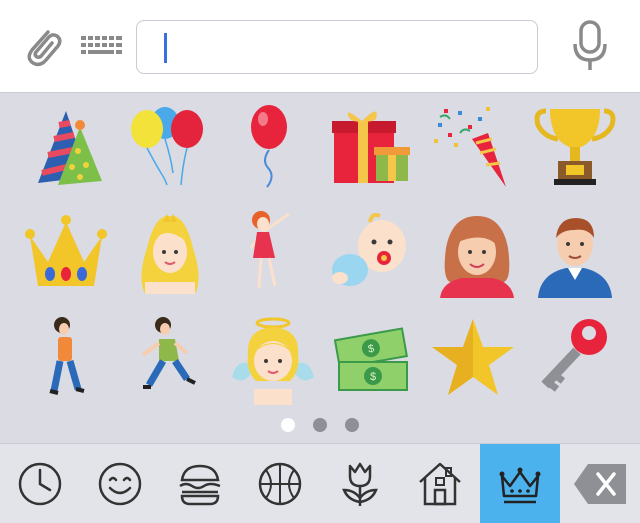 The width and height of the screenshot is (640, 523). I want to click on category-smileys, so click(120, 483).